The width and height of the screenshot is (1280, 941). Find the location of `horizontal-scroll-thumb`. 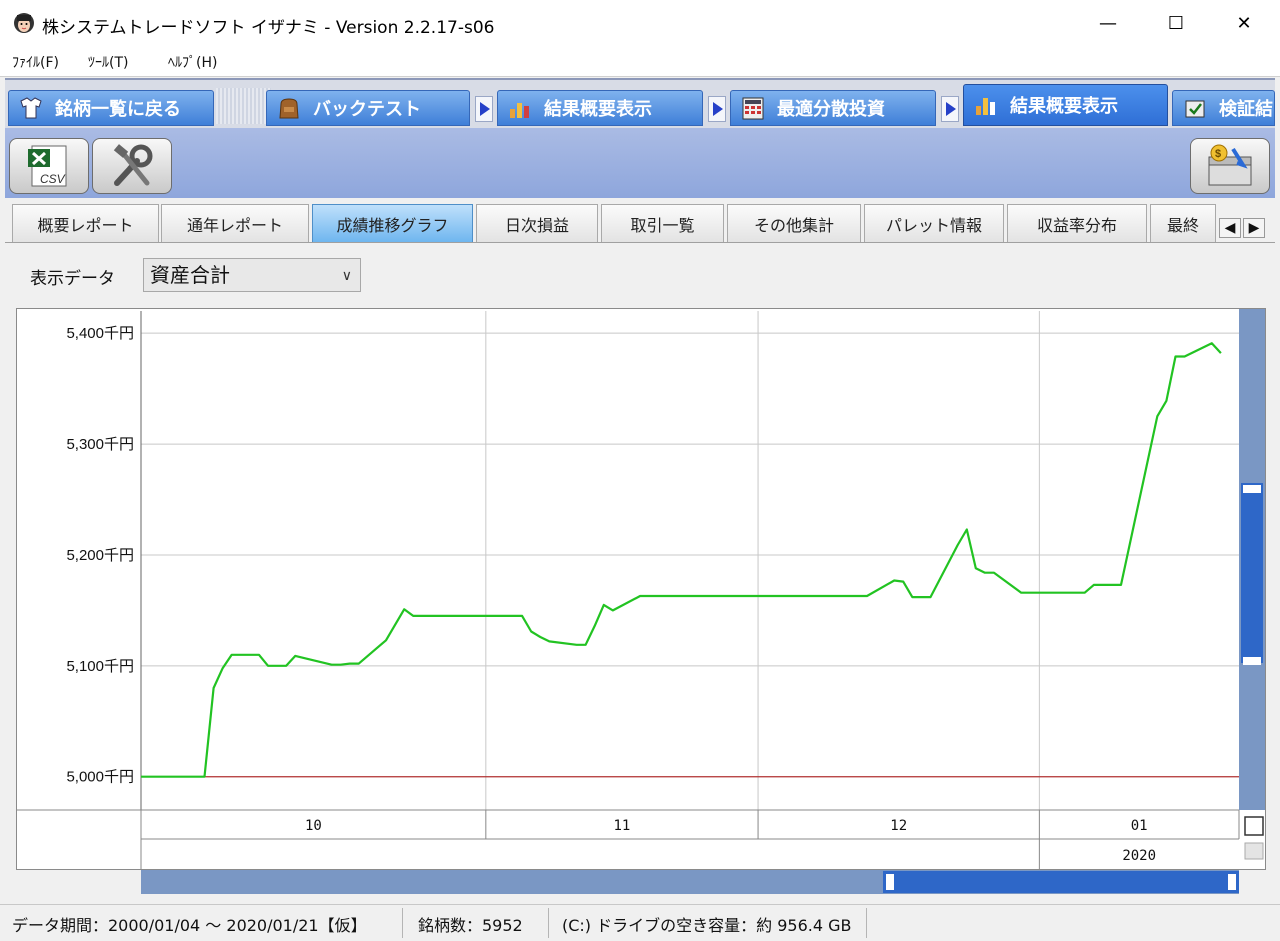

horizontal-scroll-thumb is located at coordinates (1061, 882).